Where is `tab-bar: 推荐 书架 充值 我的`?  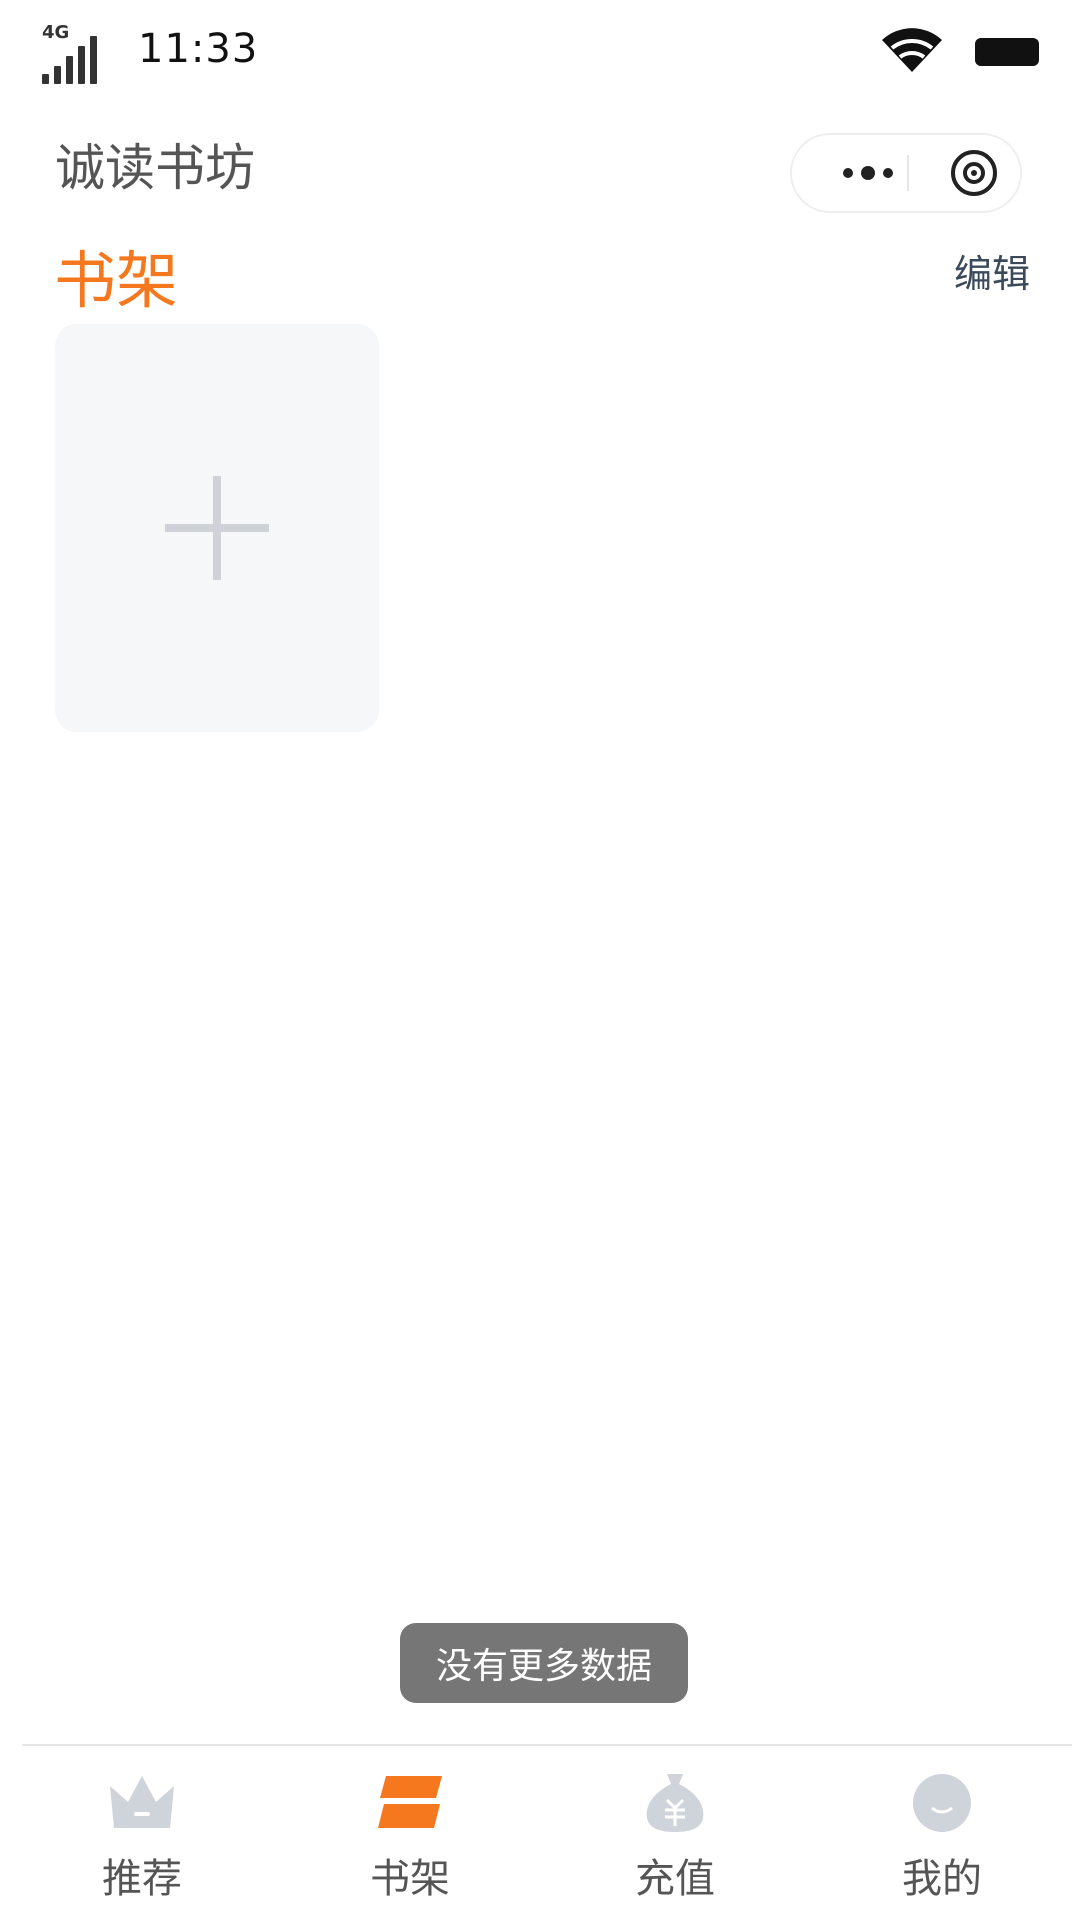
tab-bar: 推荐 书架 充值 我的 is located at coordinates (540, 1832).